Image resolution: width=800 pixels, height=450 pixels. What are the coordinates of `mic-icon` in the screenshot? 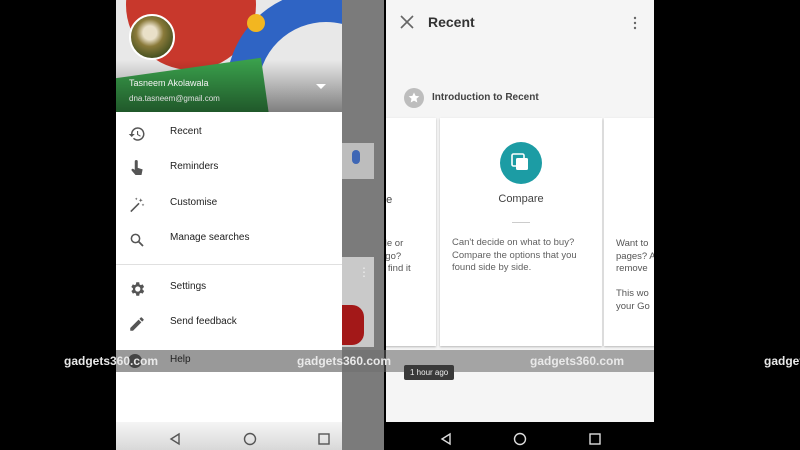 It's located at (356, 157).